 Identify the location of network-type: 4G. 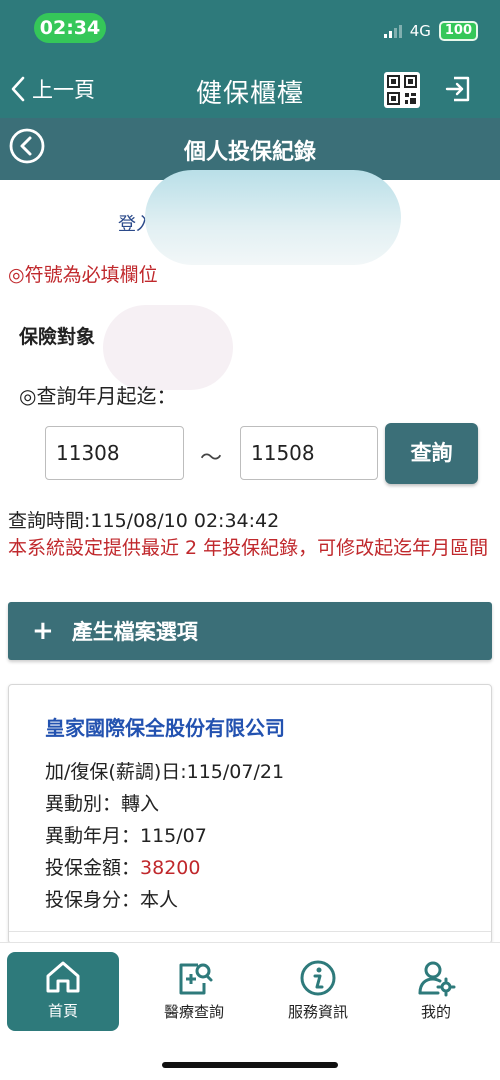
(420, 31).